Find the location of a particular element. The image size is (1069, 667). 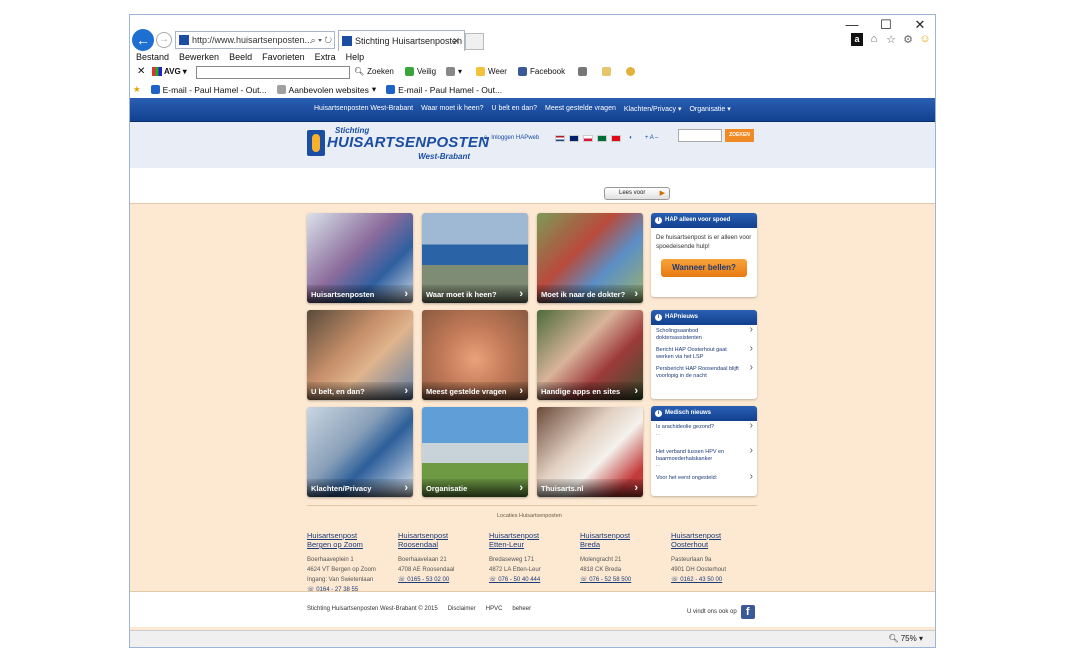

feedback-smiley-icon: ☺ is located at coordinates (925, 39).